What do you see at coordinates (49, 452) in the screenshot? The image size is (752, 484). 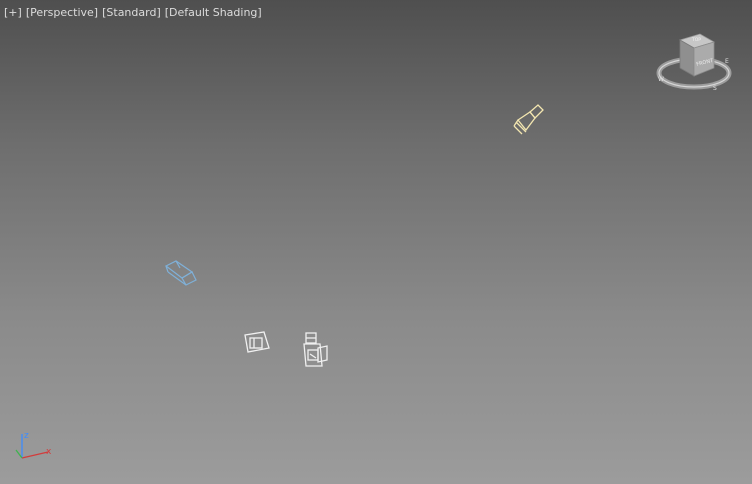 I see `x-axis-label: x` at bounding box center [49, 452].